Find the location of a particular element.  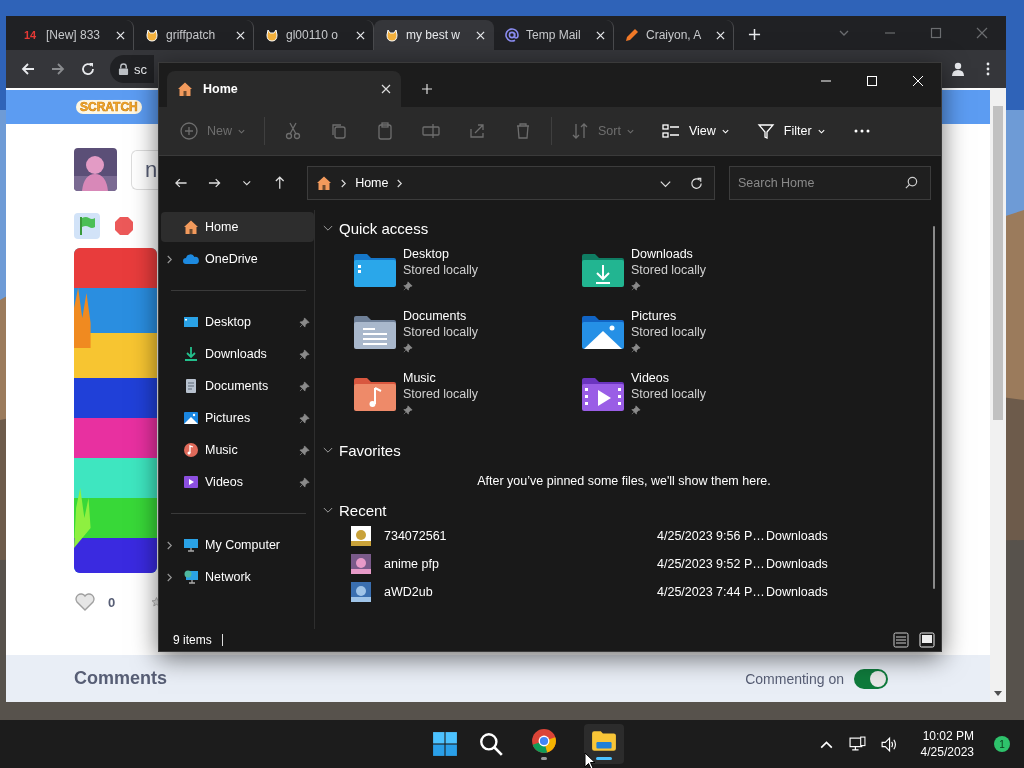

tiles-view-icon is located at coordinates (927, 640).